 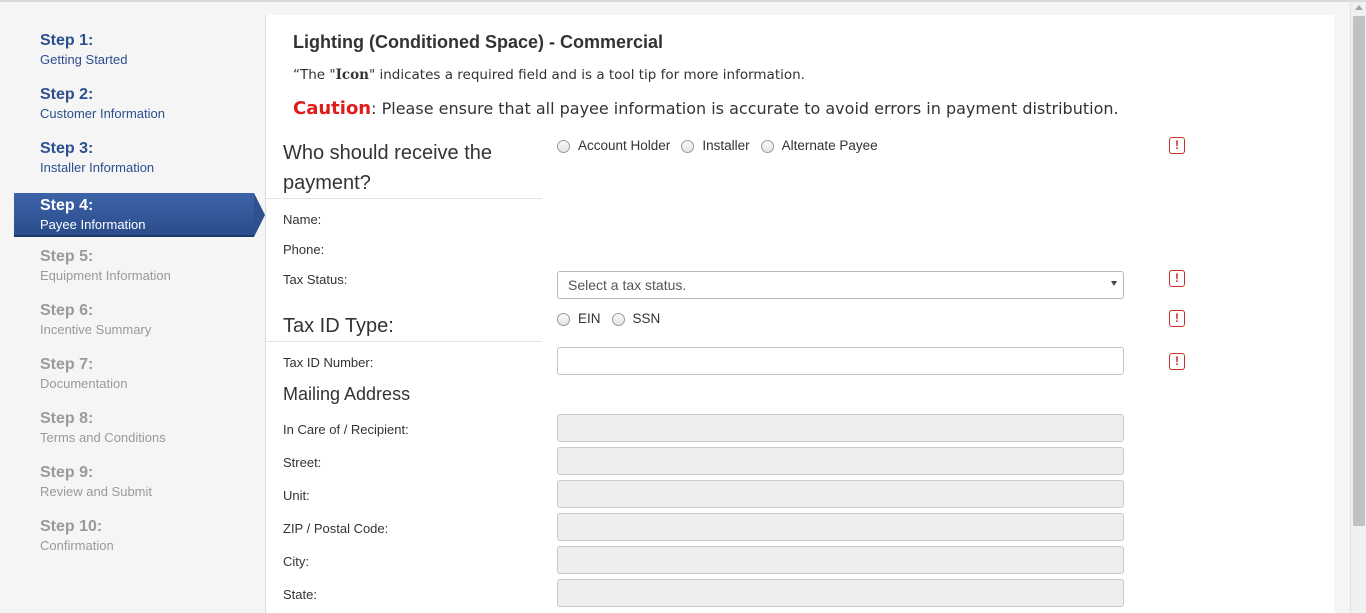 What do you see at coordinates (67, 40) in the screenshot?
I see `step-number: Step 1:` at bounding box center [67, 40].